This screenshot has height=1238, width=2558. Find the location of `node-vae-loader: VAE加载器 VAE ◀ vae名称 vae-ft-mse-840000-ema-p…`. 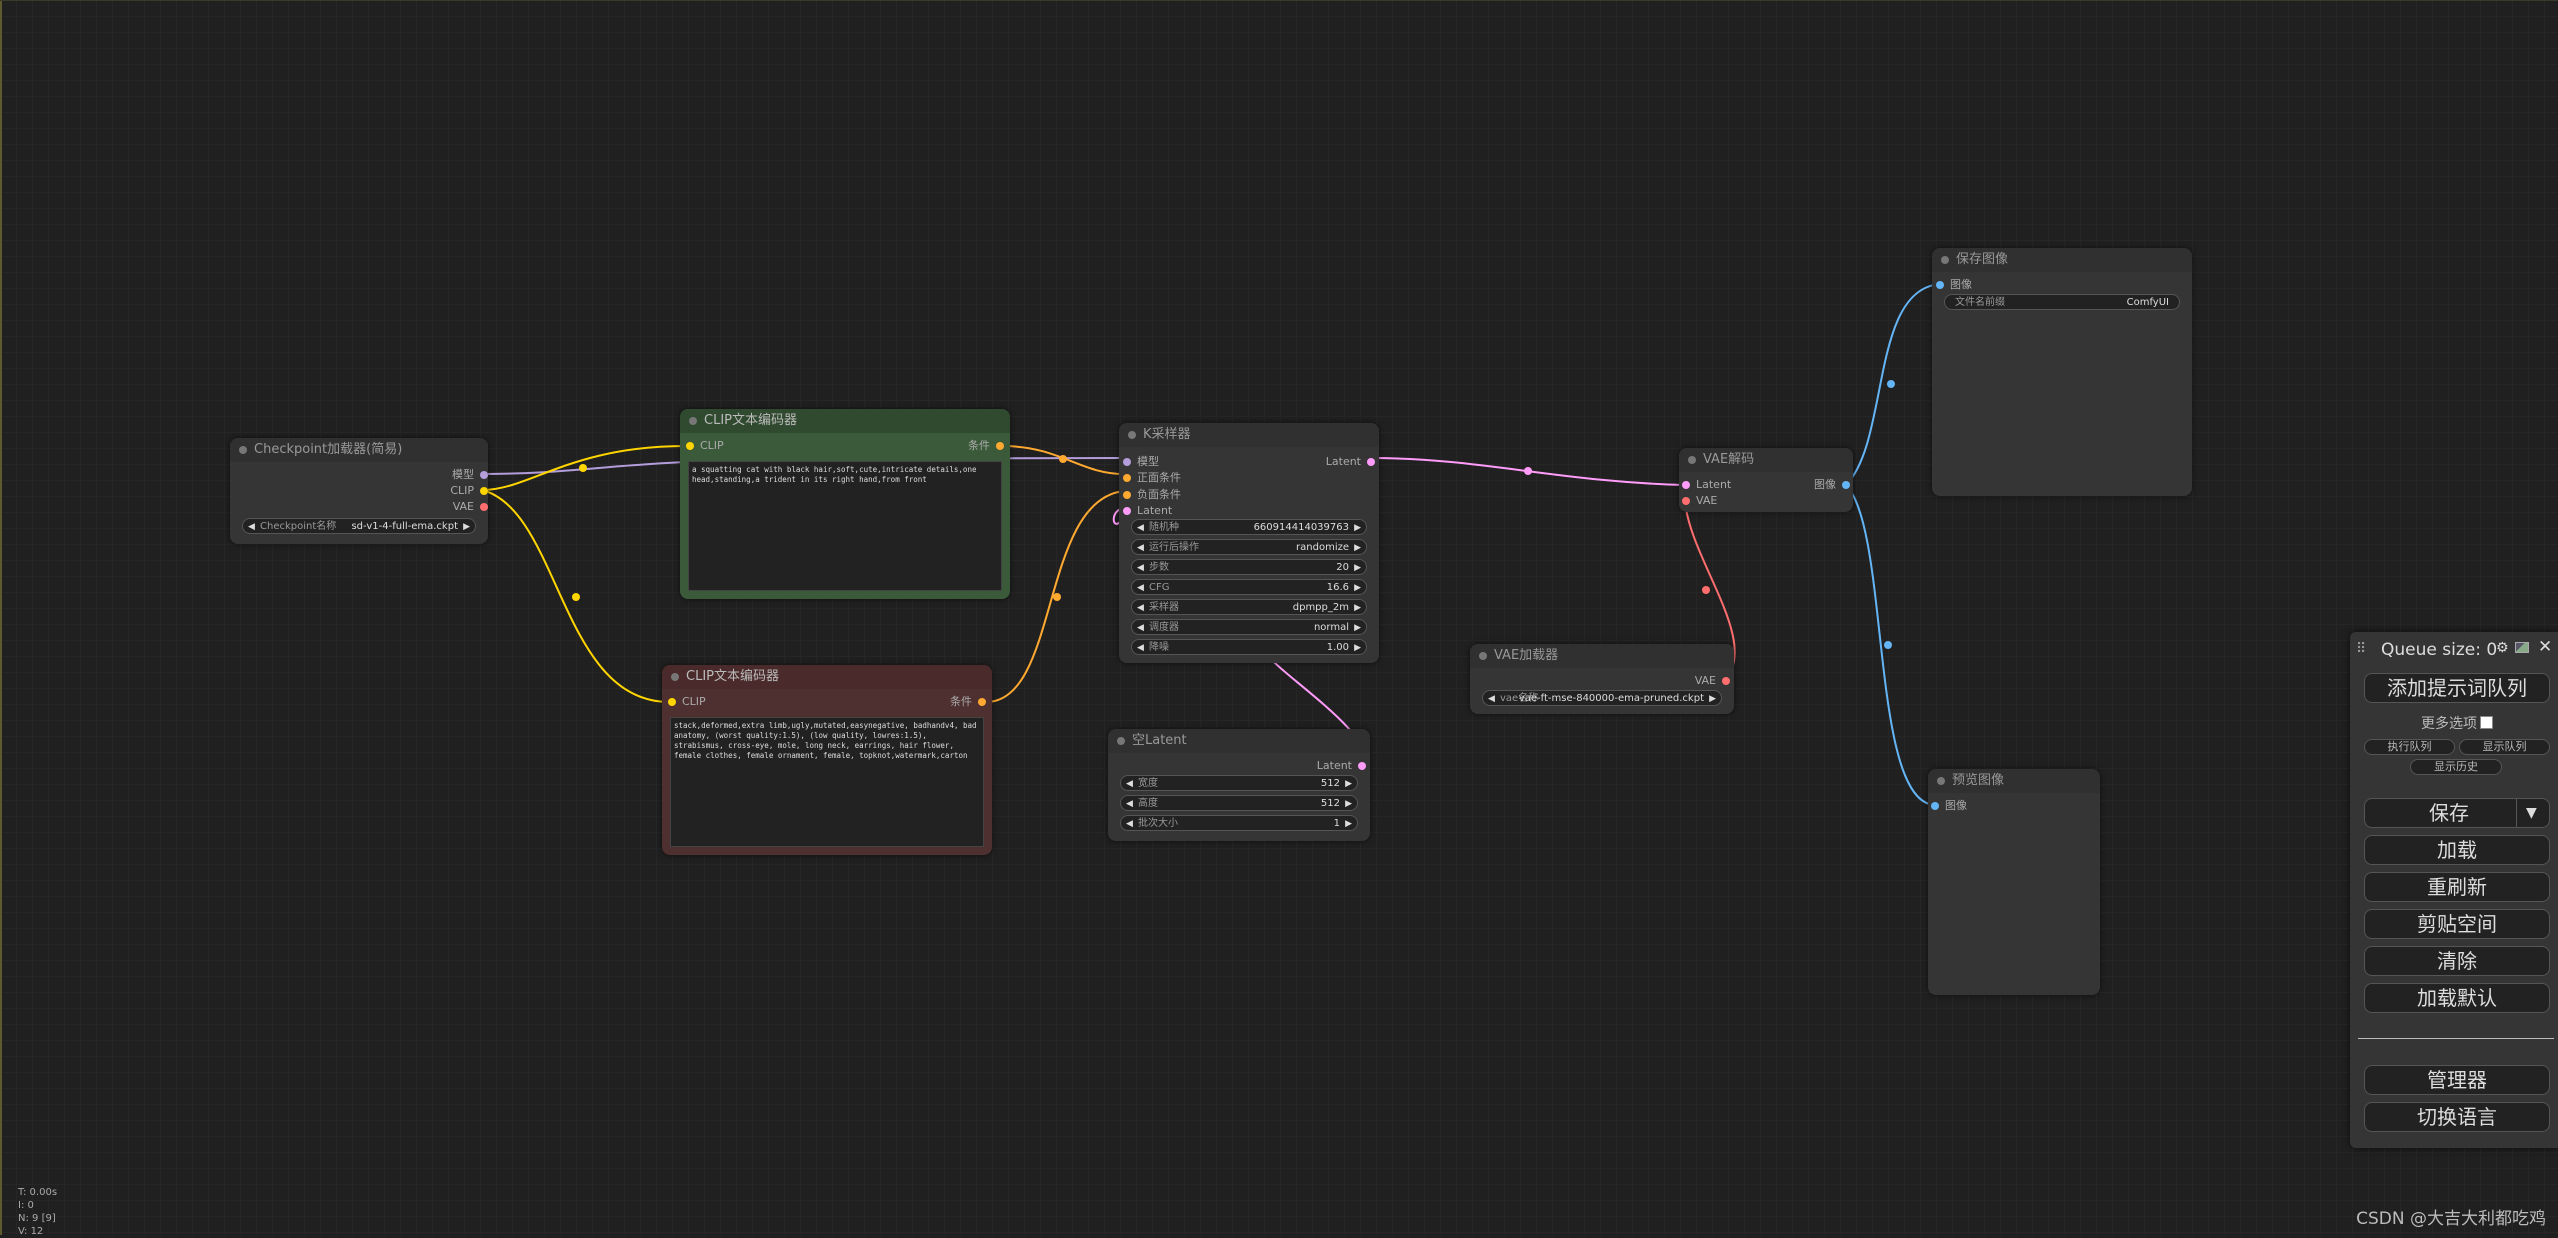

node-vae-loader: VAE加载器 VAE ◀ vae名称 vae-ft-mse-840000-ema-p… is located at coordinates (1602, 679).